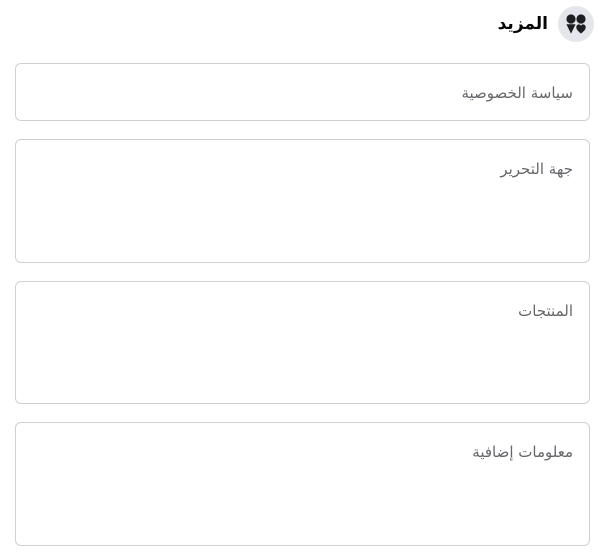 The image size is (606, 557). I want to click on editor-label: جهة التحرير, so click(536, 169).